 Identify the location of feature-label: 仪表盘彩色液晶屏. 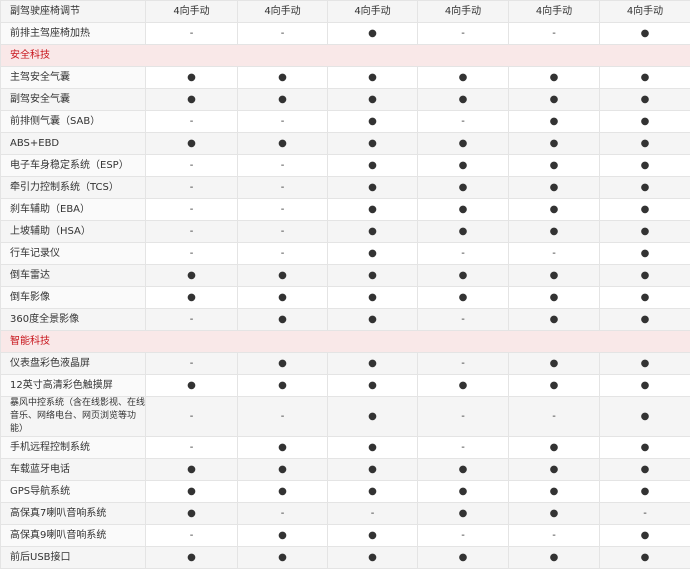
(73, 363).